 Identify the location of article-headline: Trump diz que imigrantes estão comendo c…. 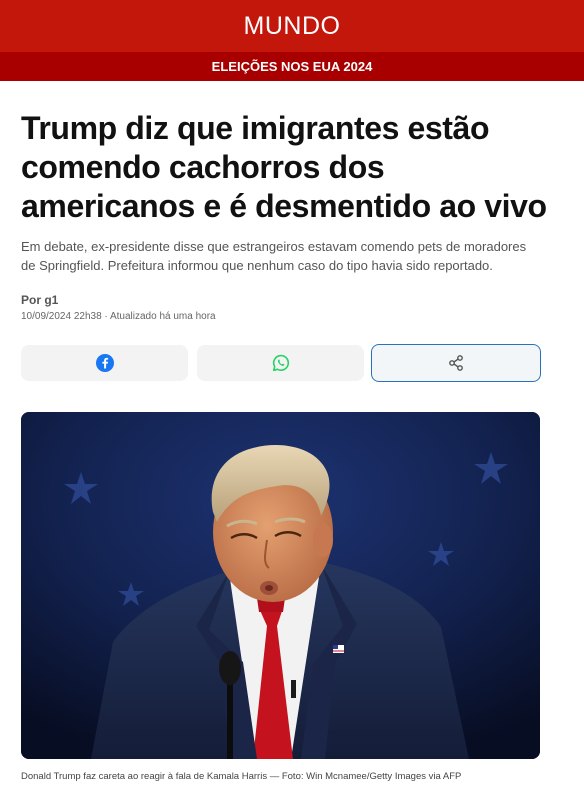
(284, 167).